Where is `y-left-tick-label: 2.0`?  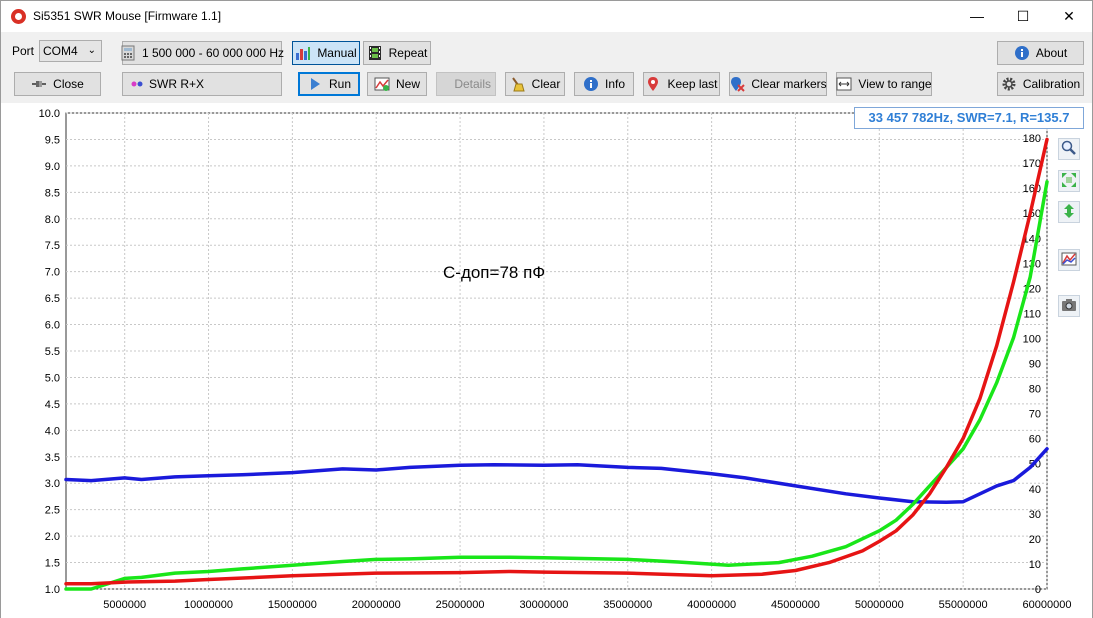 y-left-tick-label: 2.0 is located at coordinates (52, 537).